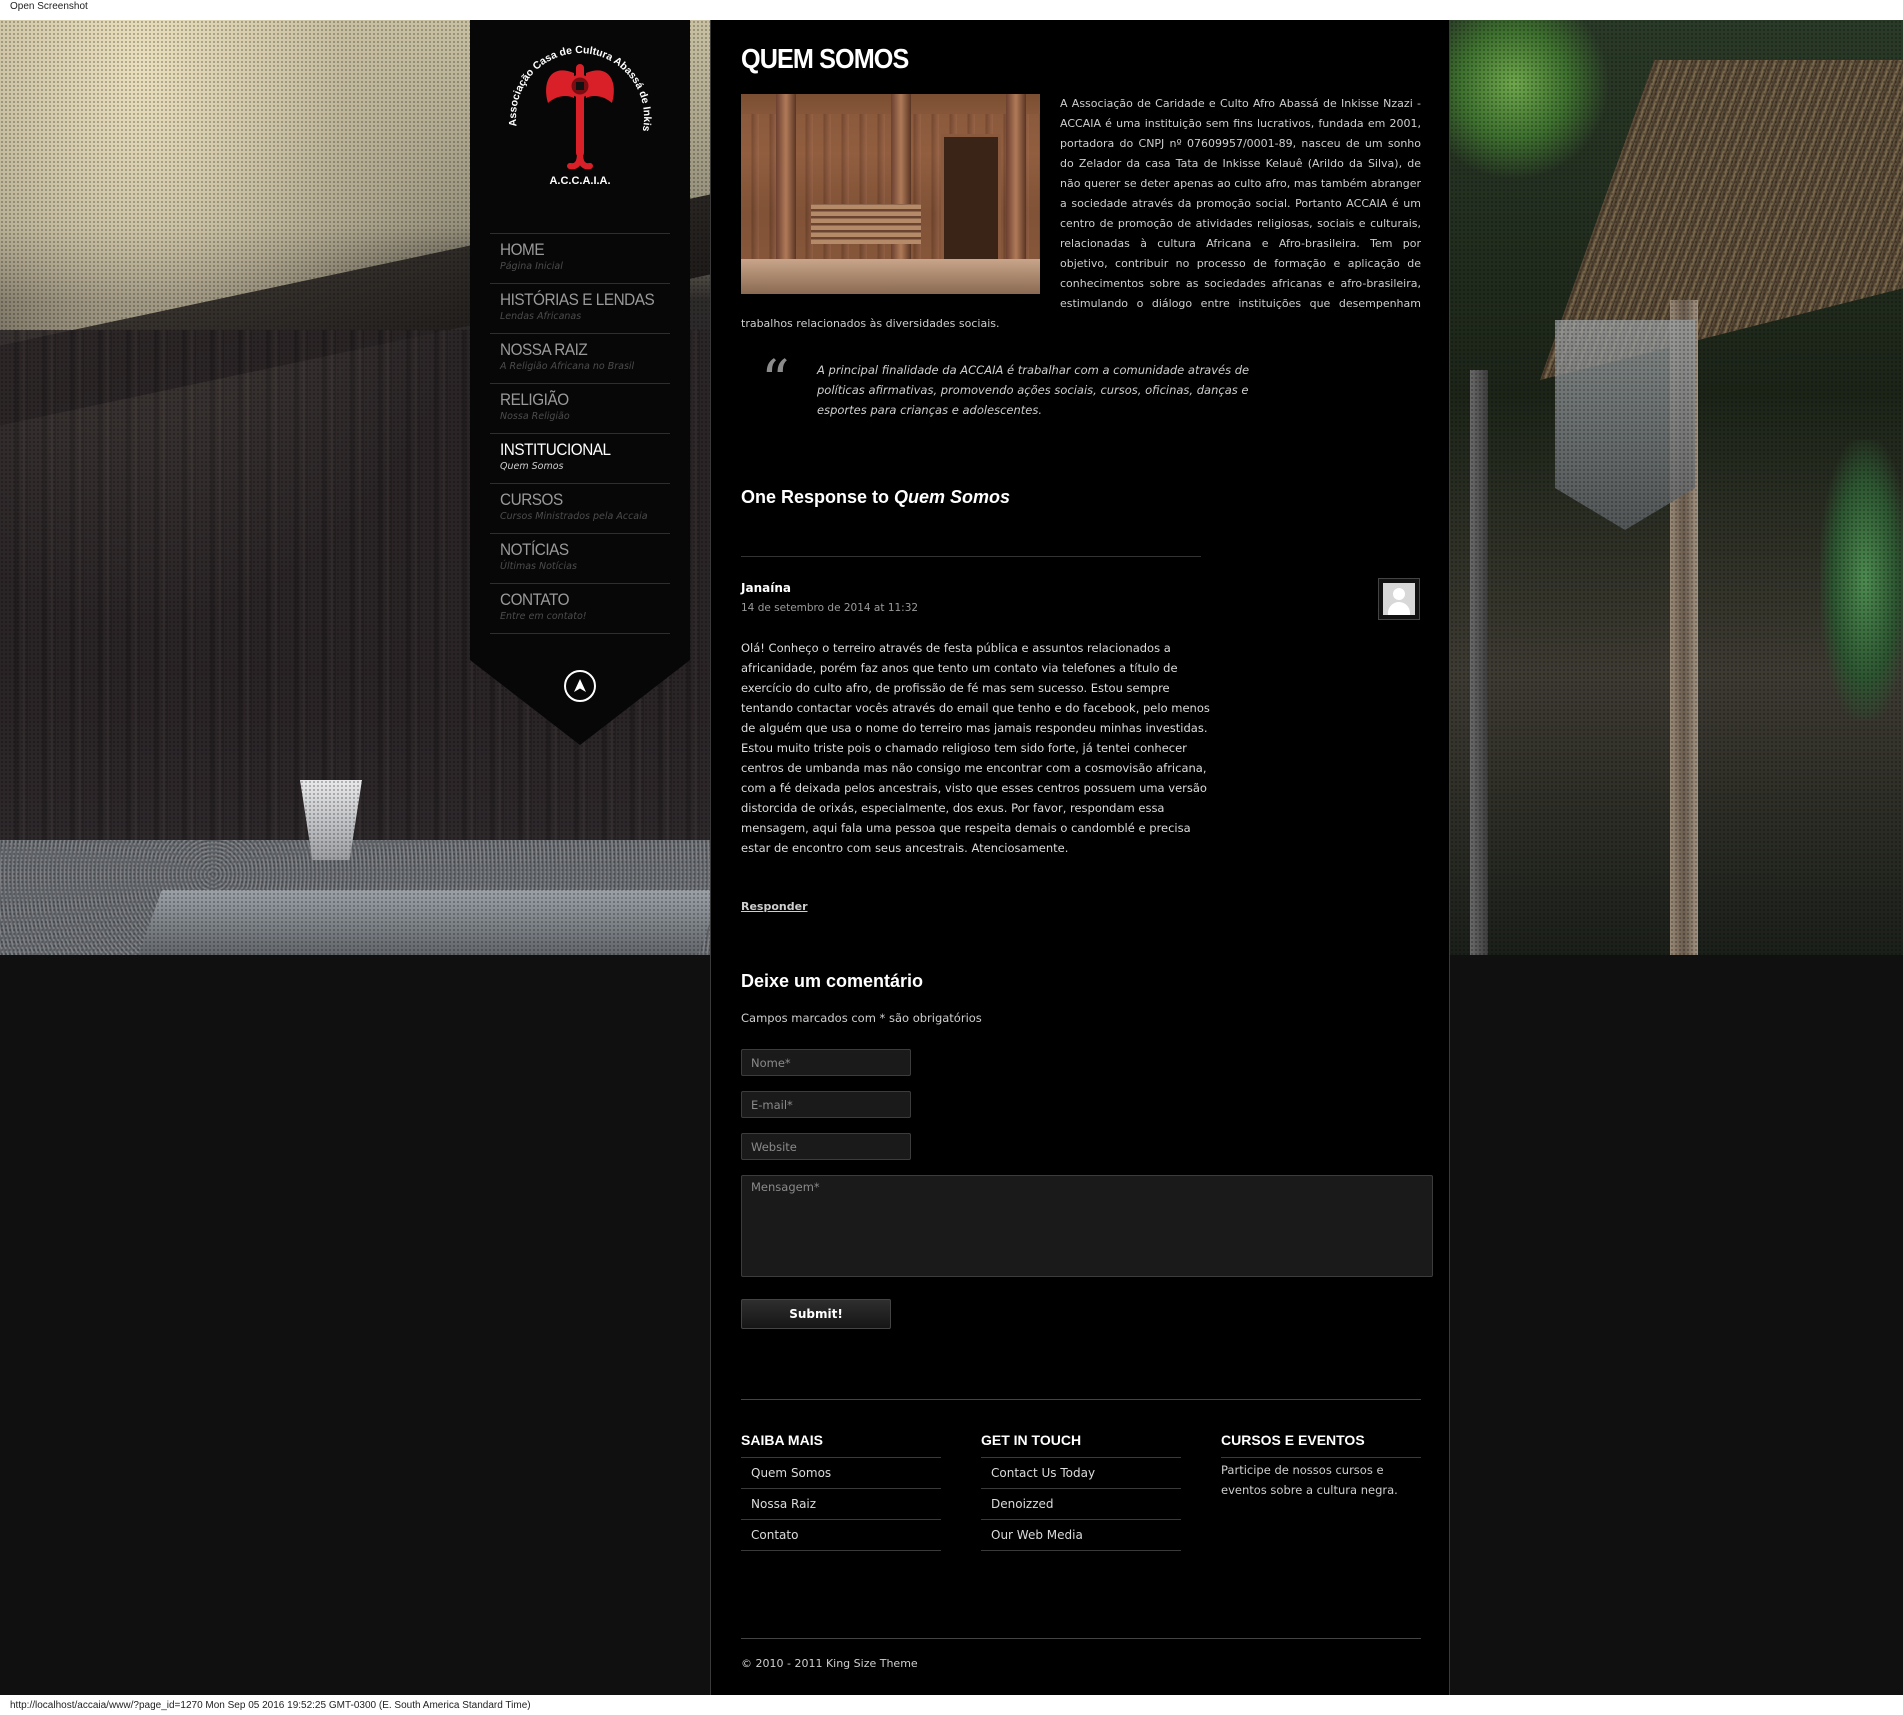  I want to click on nav-item-cursos: CURSOS Cursos Ministrados pela Accaia, so click(580, 509).